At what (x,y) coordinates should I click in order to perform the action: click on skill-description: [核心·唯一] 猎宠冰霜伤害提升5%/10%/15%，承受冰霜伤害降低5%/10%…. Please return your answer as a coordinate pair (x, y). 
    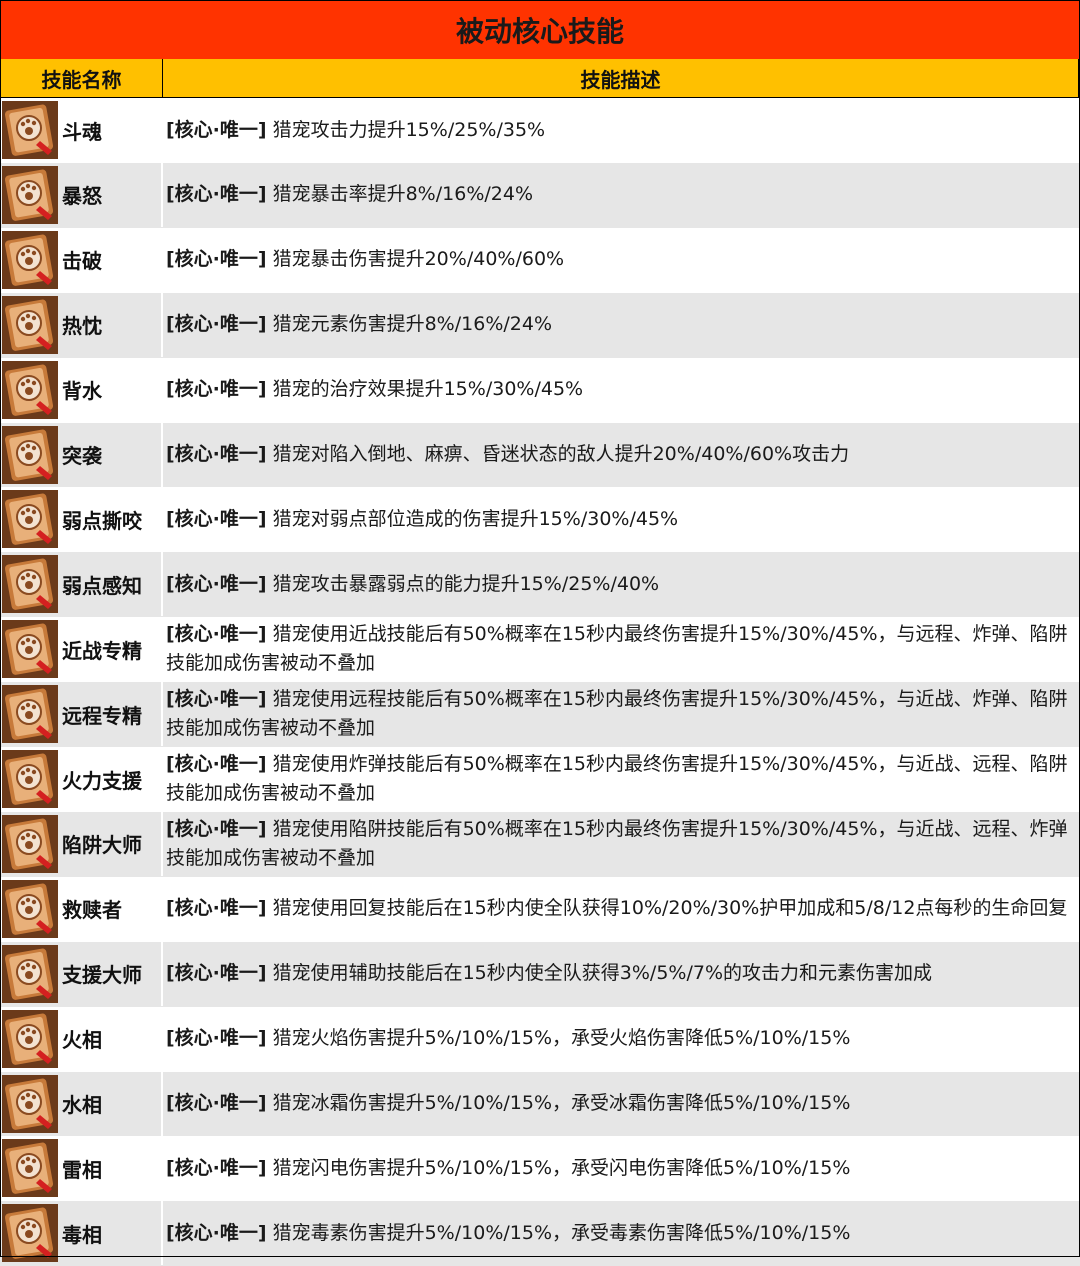
    Looking at the image, I should click on (508, 1103).